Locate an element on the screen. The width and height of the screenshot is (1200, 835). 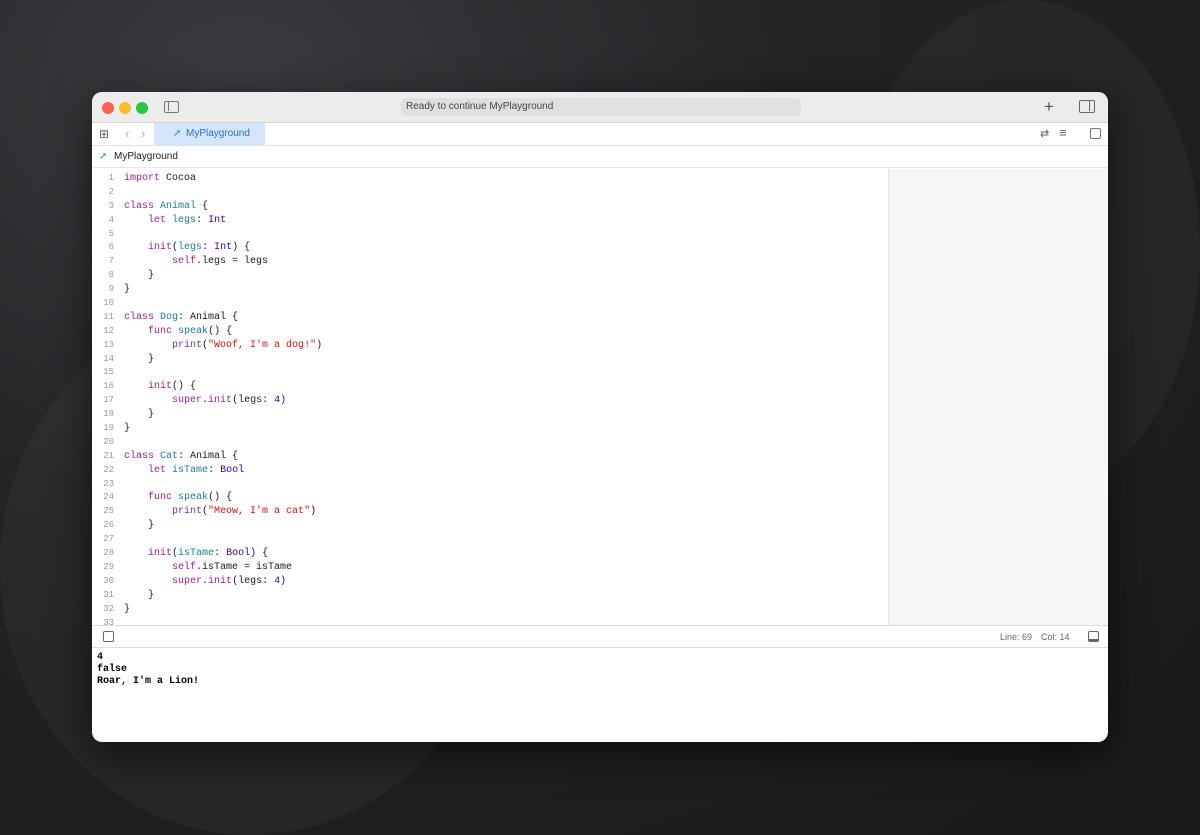
line-number: 2 is located at coordinates (111, 191).